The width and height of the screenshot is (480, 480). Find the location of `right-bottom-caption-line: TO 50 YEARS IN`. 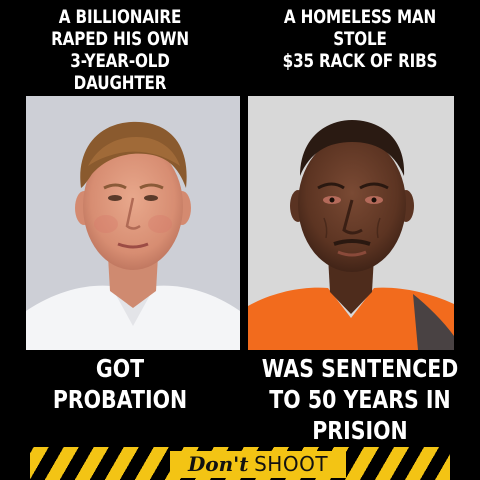

right-bottom-caption-line: TO 50 YEARS IN is located at coordinates (360, 399).